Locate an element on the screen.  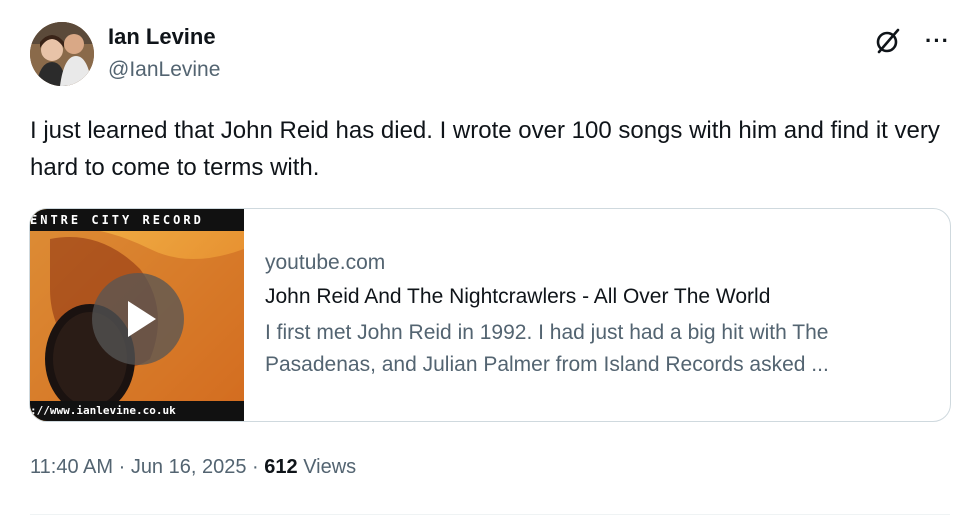
video-thumbnail: ENTRE CITY RECORD ://www.ianlevine.co.uk is located at coordinates (137, 315).